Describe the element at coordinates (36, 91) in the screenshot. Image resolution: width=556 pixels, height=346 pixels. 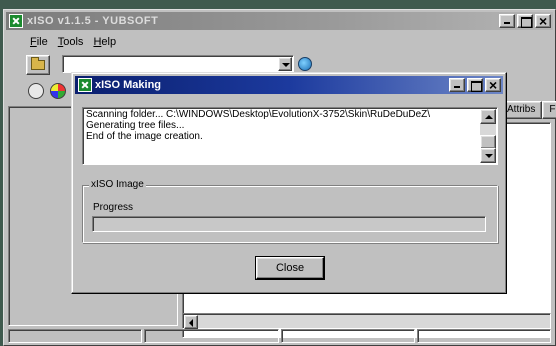
I see `disc-icon` at that location.